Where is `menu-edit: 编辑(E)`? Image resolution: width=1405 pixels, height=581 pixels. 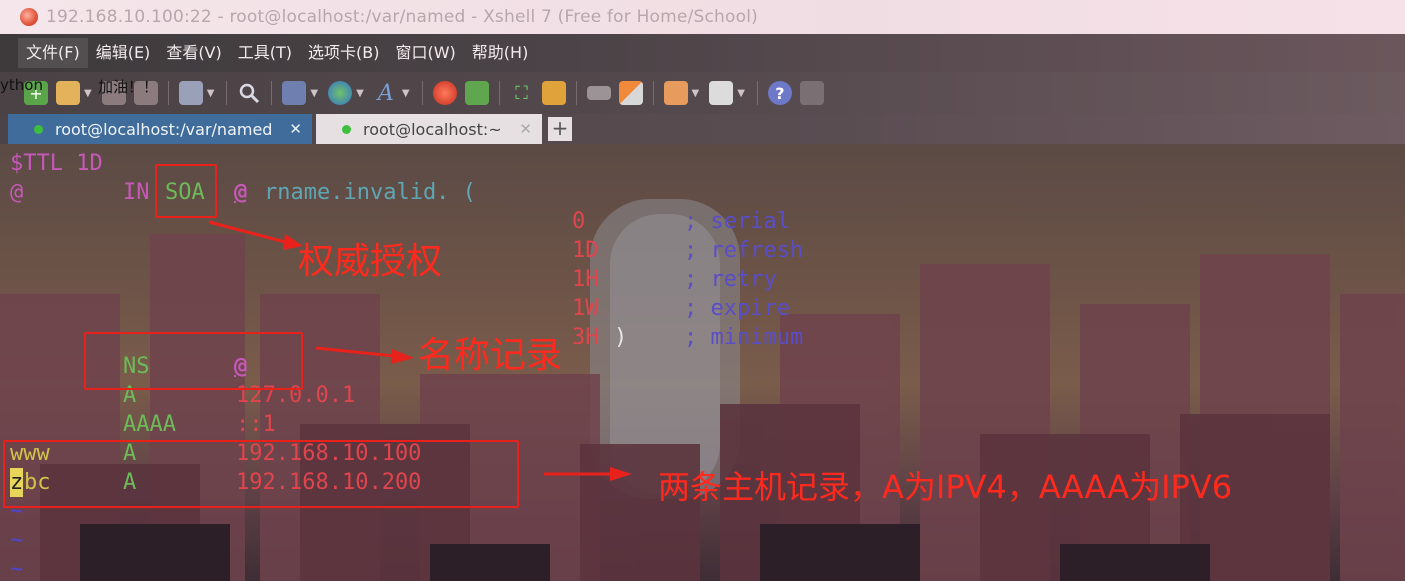
menu-edit: 编辑(E) is located at coordinates (123, 53).